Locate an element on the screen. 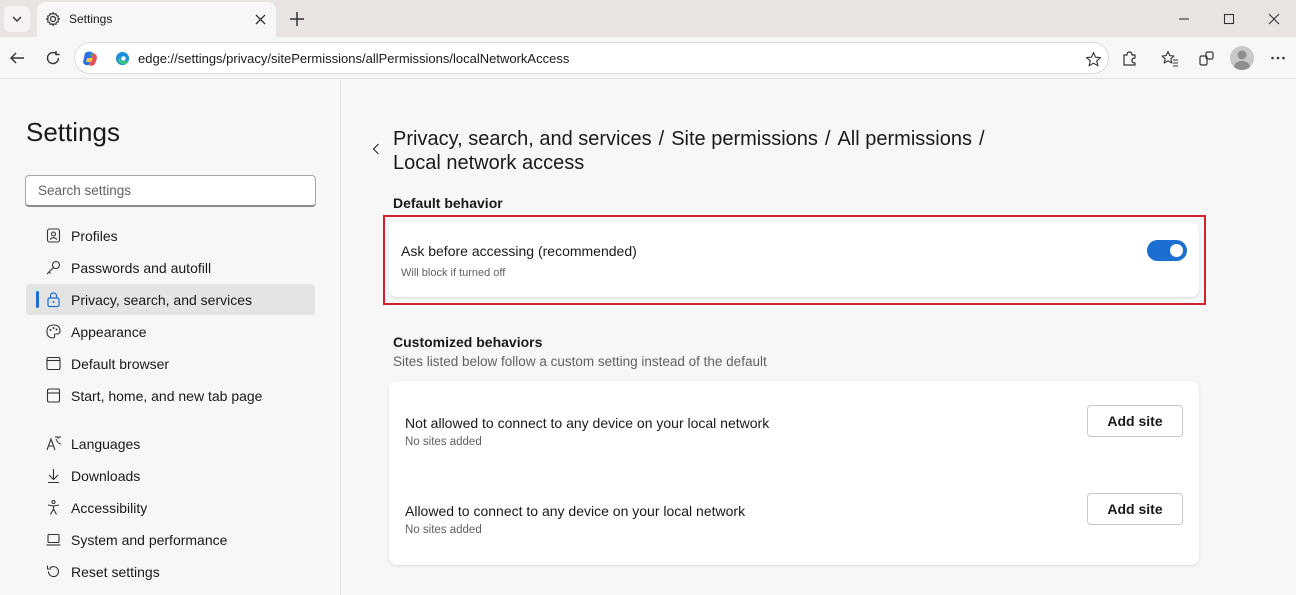 This screenshot has height=595, width=1296. sidebar-item-passwords: Passwords and autofill is located at coordinates (170, 267).